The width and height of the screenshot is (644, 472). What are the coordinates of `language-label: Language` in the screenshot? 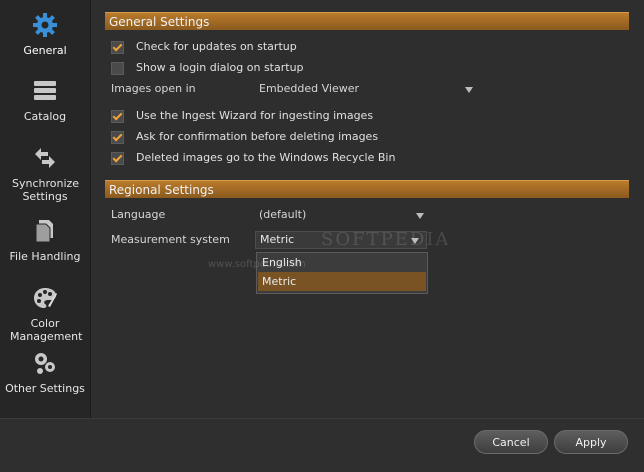 It's located at (138, 214).